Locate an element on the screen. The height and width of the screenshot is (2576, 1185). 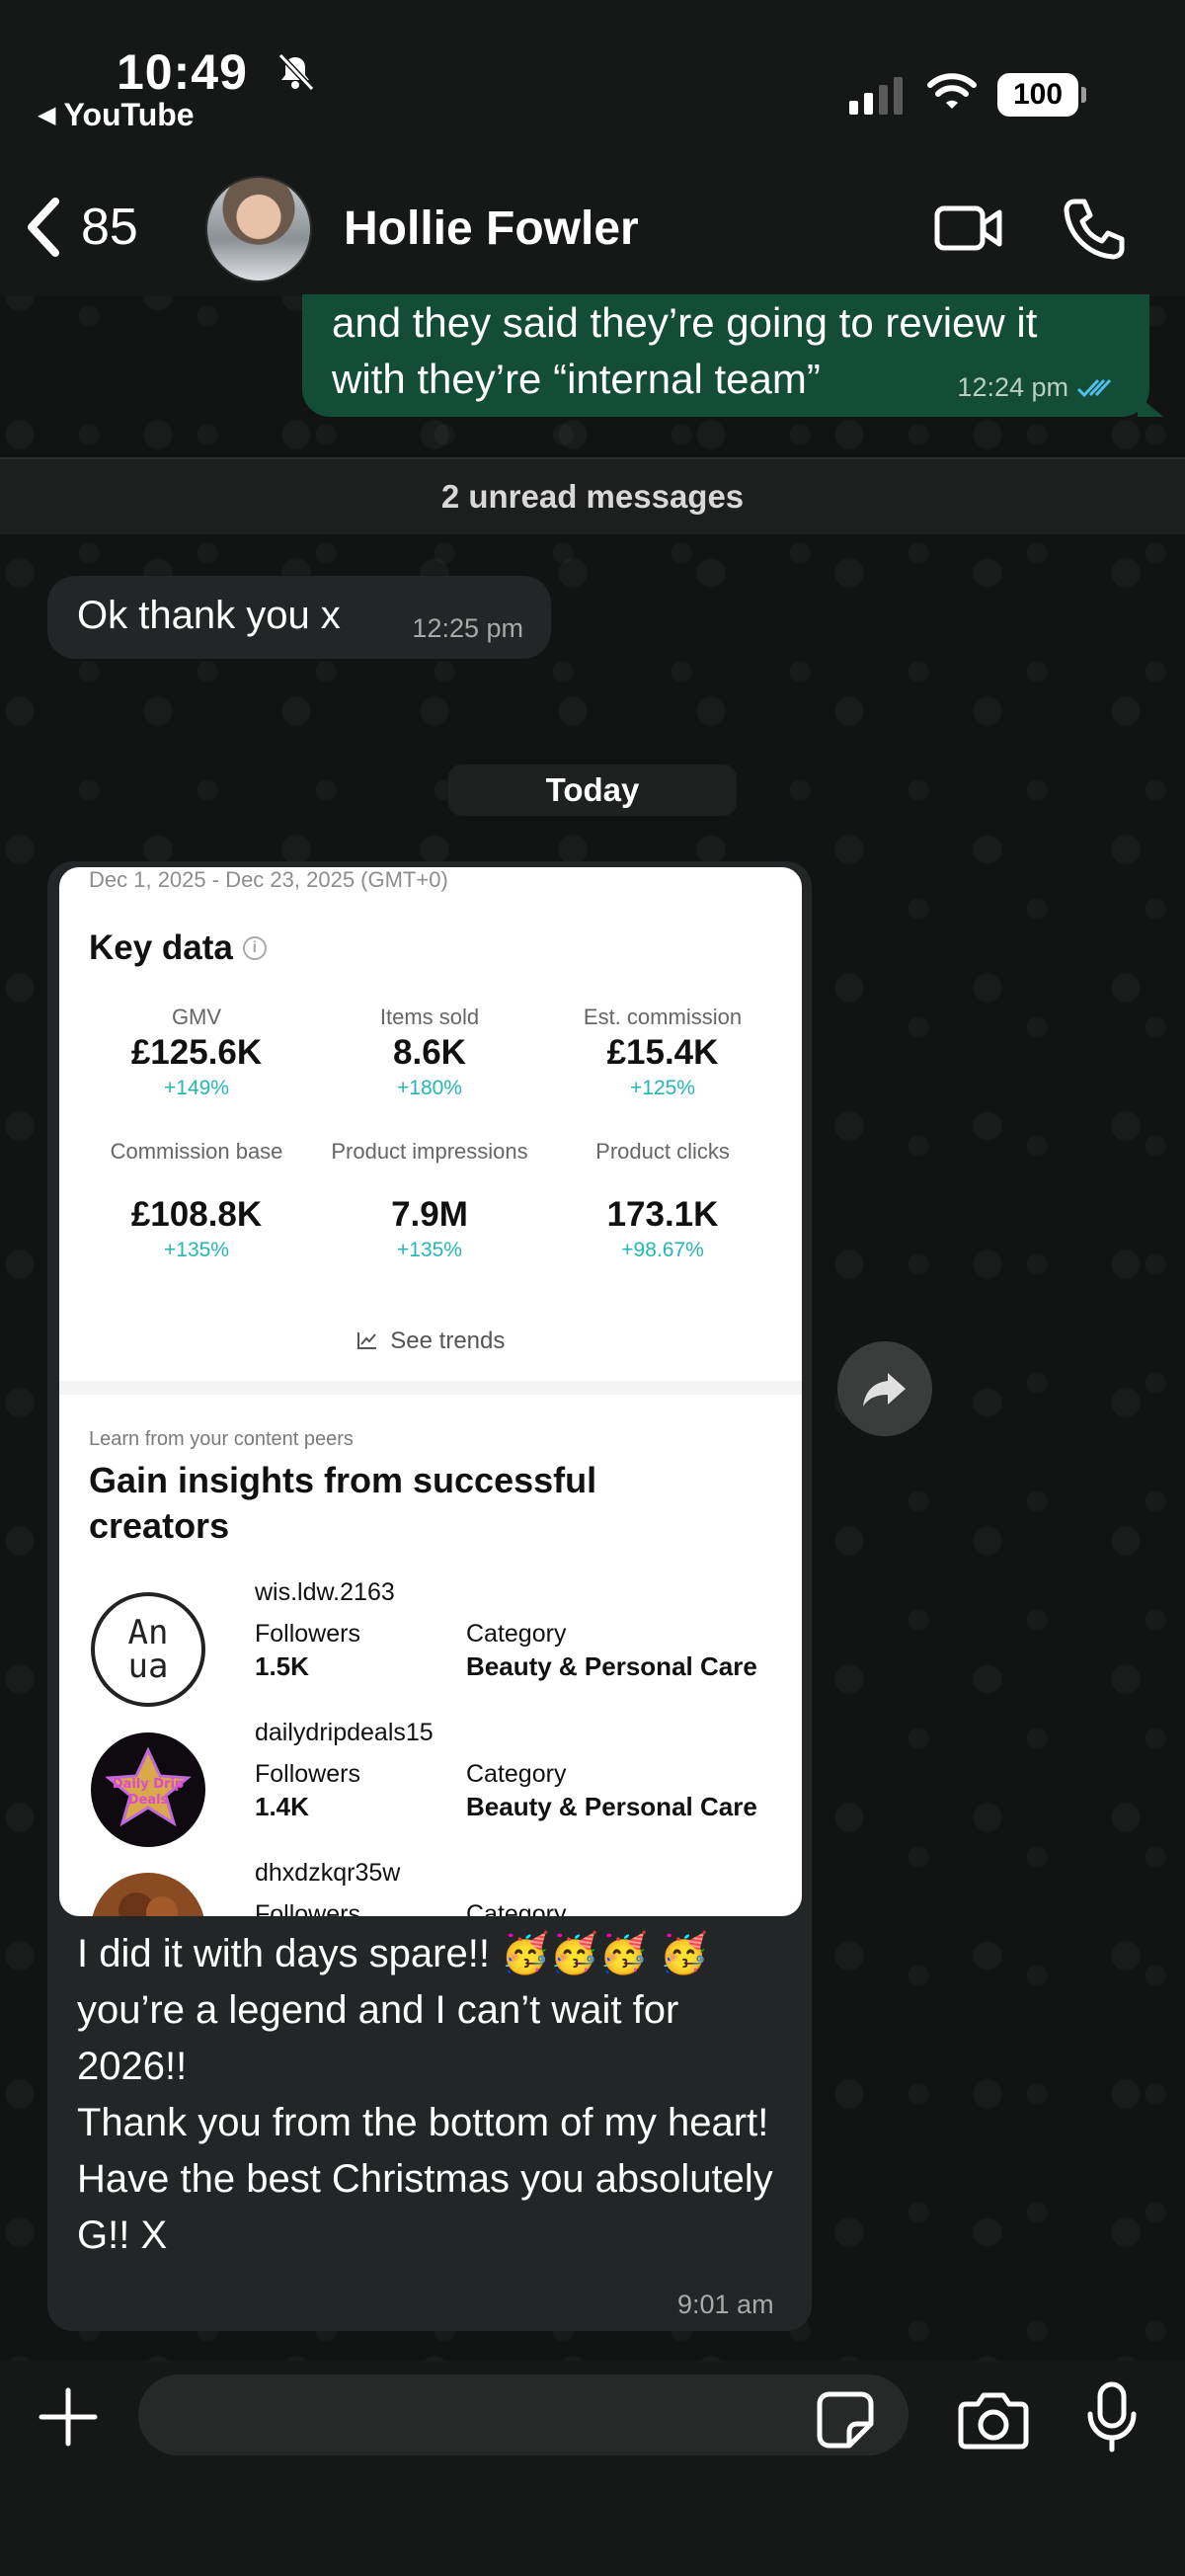
key-data-heading: Key data i is located at coordinates (178, 948).